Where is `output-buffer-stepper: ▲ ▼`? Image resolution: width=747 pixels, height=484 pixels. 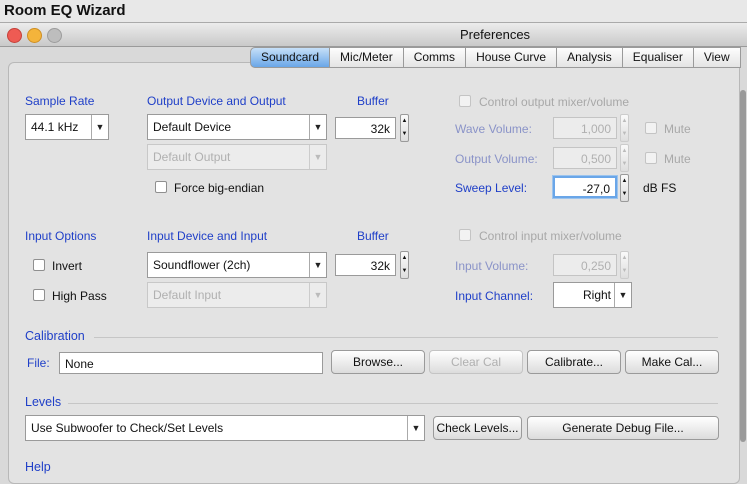 output-buffer-stepper: ▲ ▼ is located at coordinates (404, 128).